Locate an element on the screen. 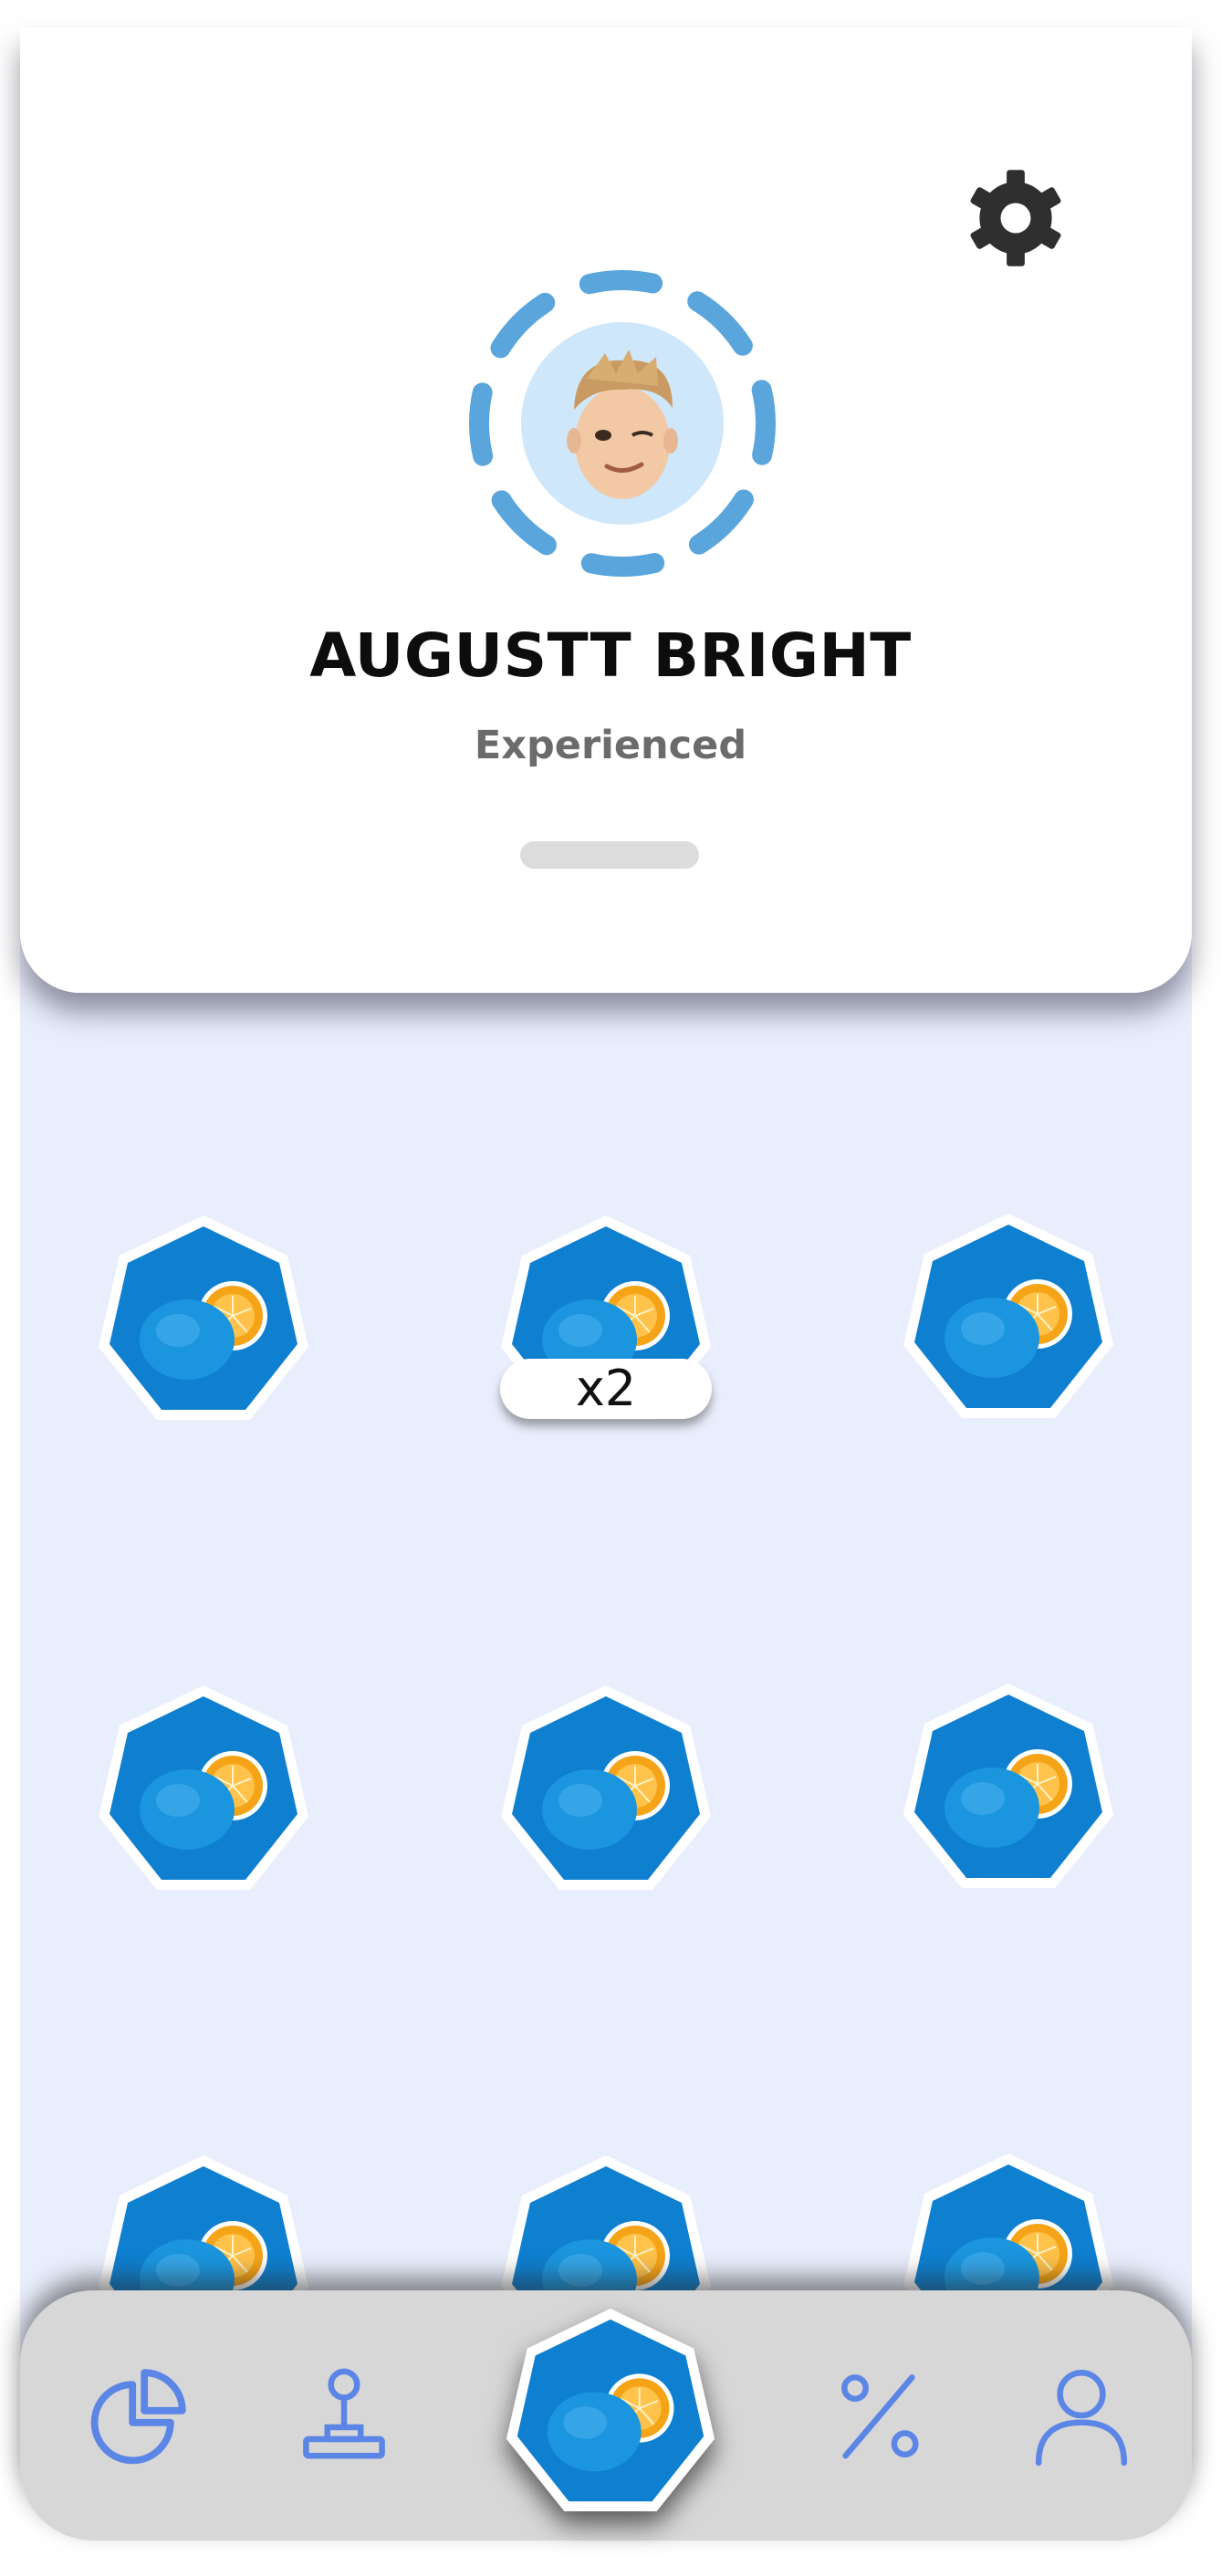  memoji-icon is located at coordinates (622, 423).